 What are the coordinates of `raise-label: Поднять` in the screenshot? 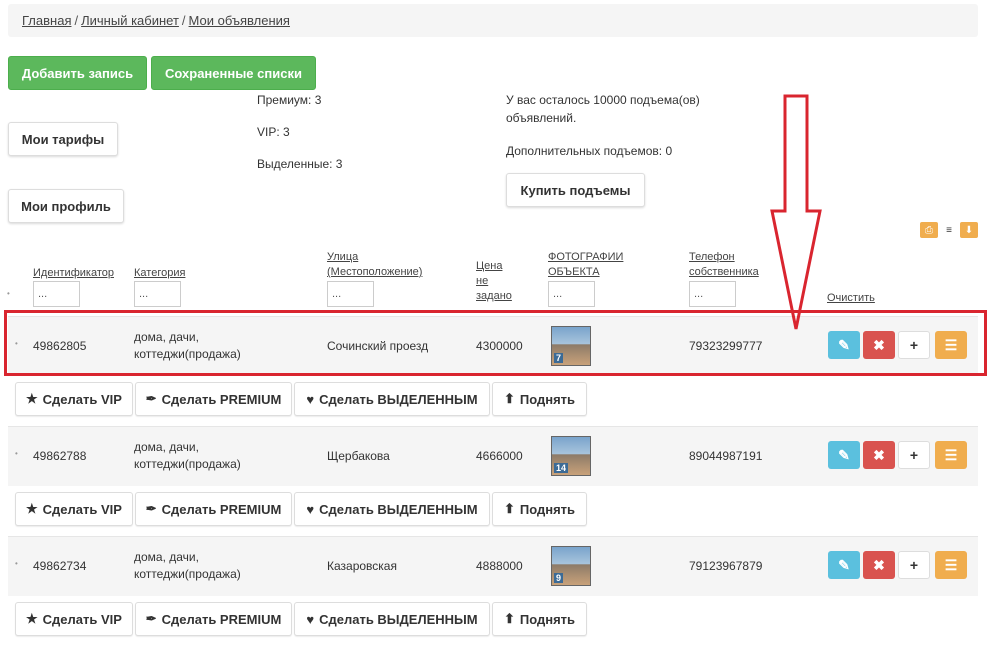 It's located at (547, 619).